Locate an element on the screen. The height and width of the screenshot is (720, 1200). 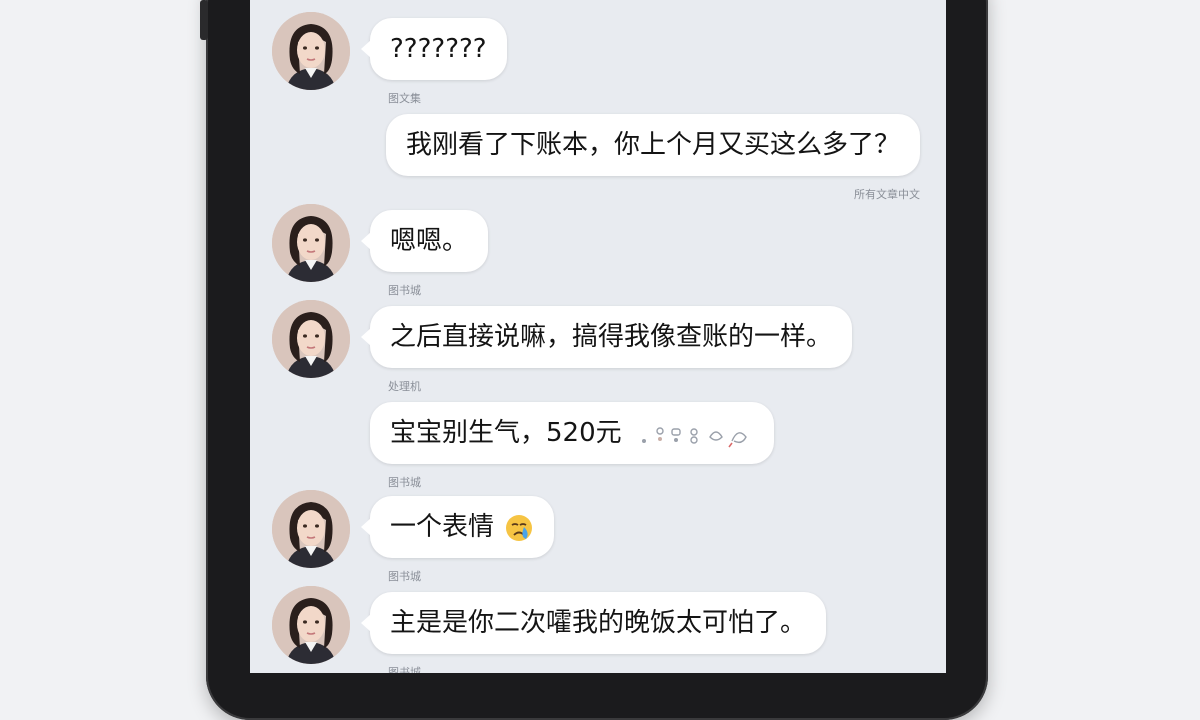
message-bubble: ??????? is located at coordinates (434, 49).